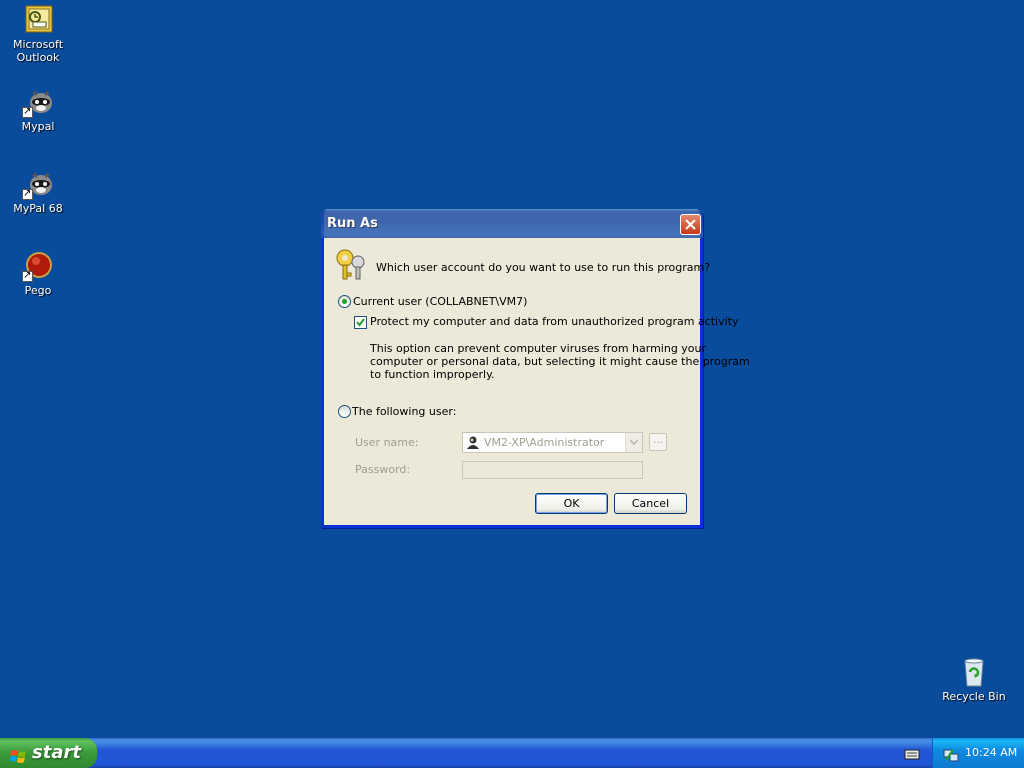 Image resolution: width=1024 pixels, height=768 pixels. I want to click on desktop-icon-recycle-bin: Recycle Bin, so click(974, 679).